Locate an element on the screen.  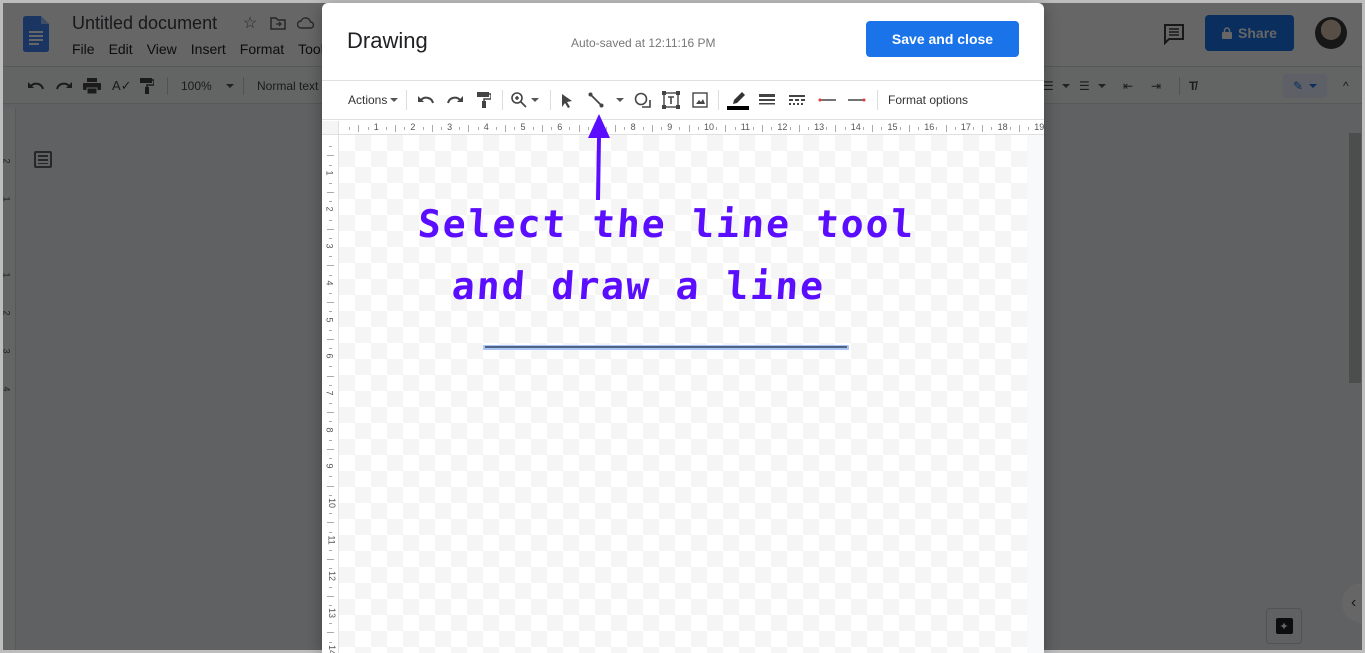
ruler-label: 16 is located at coordinates (929, 127).